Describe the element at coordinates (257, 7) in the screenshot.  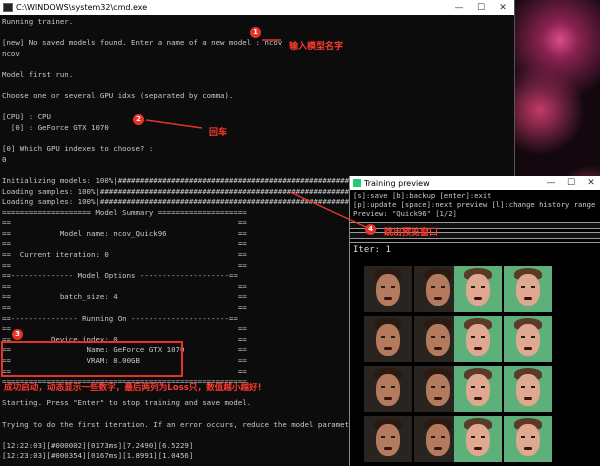
I see `cmd-titlebar: C:\WINDOWS\system32\cmd.exe — ☐ ✕` at that location.